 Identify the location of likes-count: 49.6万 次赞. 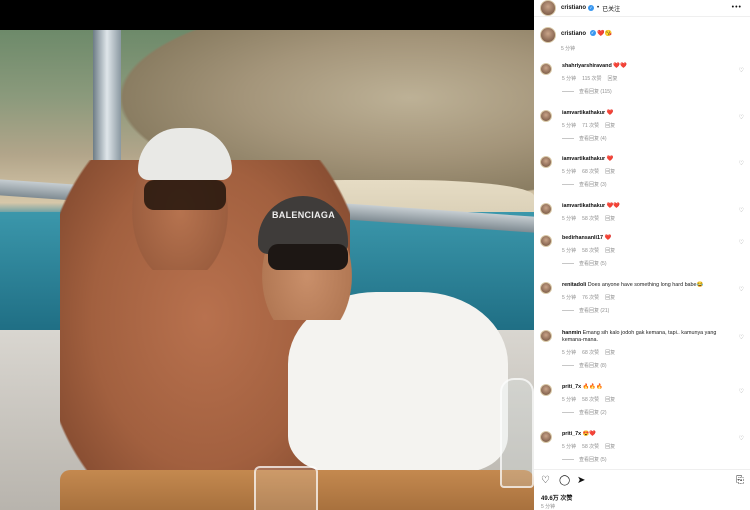
(556, 497).